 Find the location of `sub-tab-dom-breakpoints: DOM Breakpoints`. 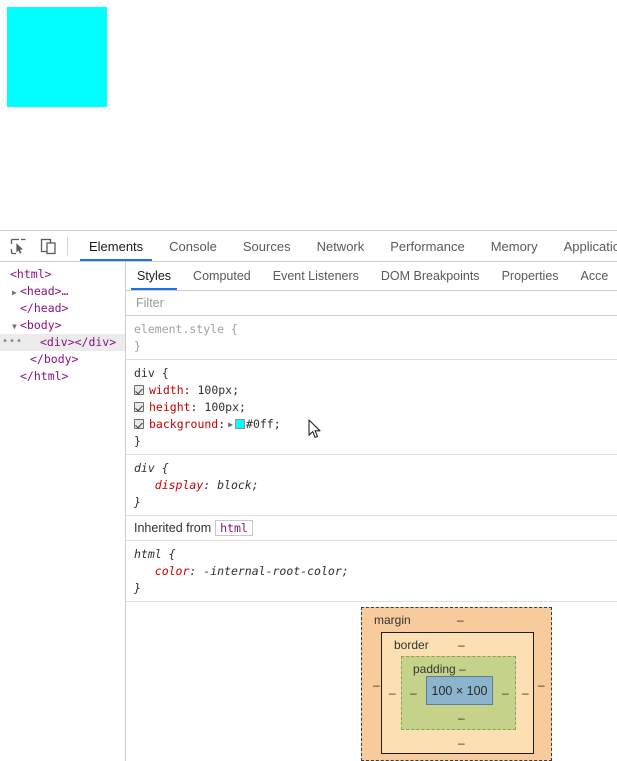

sub-tab-dom-breakpoints: DOM Breakpoints is located at coordinates (430, 276).